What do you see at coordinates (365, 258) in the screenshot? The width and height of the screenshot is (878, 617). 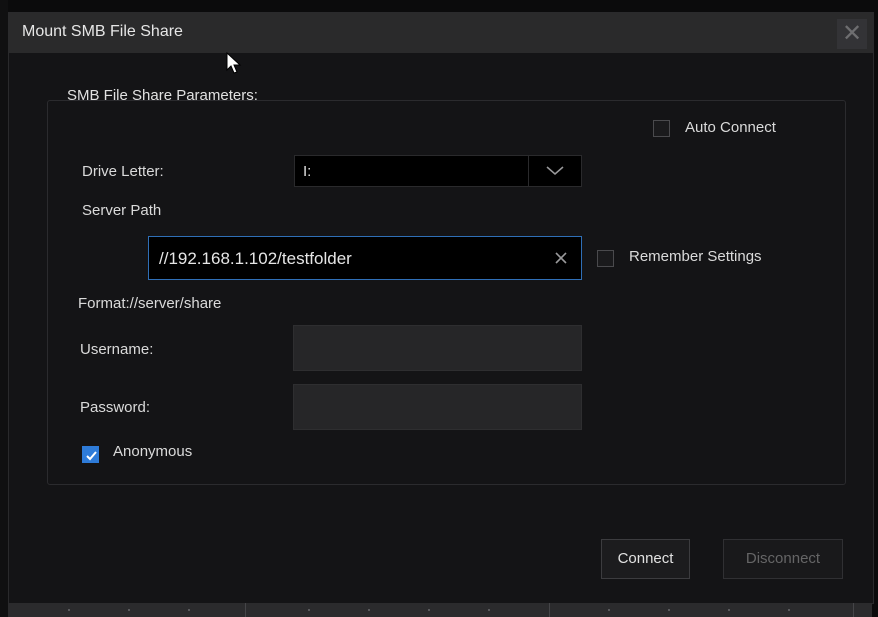 I see `server-path-input: //192.168.1.102/testfolder` at bounding box center [365, 258].